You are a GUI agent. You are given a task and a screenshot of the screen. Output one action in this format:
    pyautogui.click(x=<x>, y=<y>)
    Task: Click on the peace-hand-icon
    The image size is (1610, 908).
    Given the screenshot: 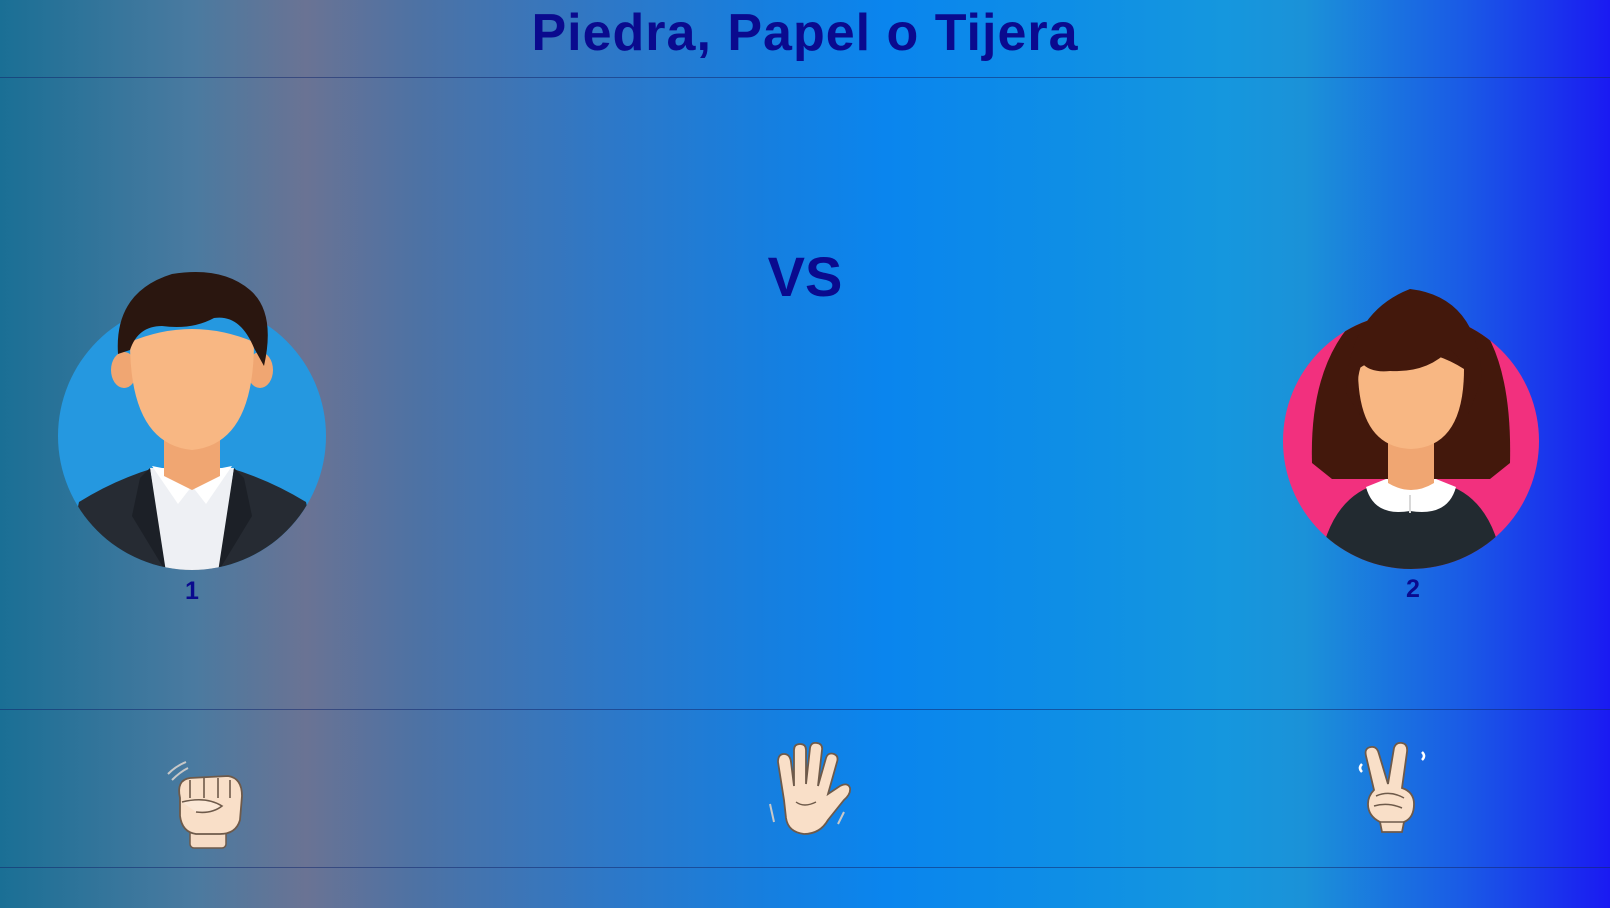 What is the action you would take?
    pyautogui.click(x=1392, y=787)
    